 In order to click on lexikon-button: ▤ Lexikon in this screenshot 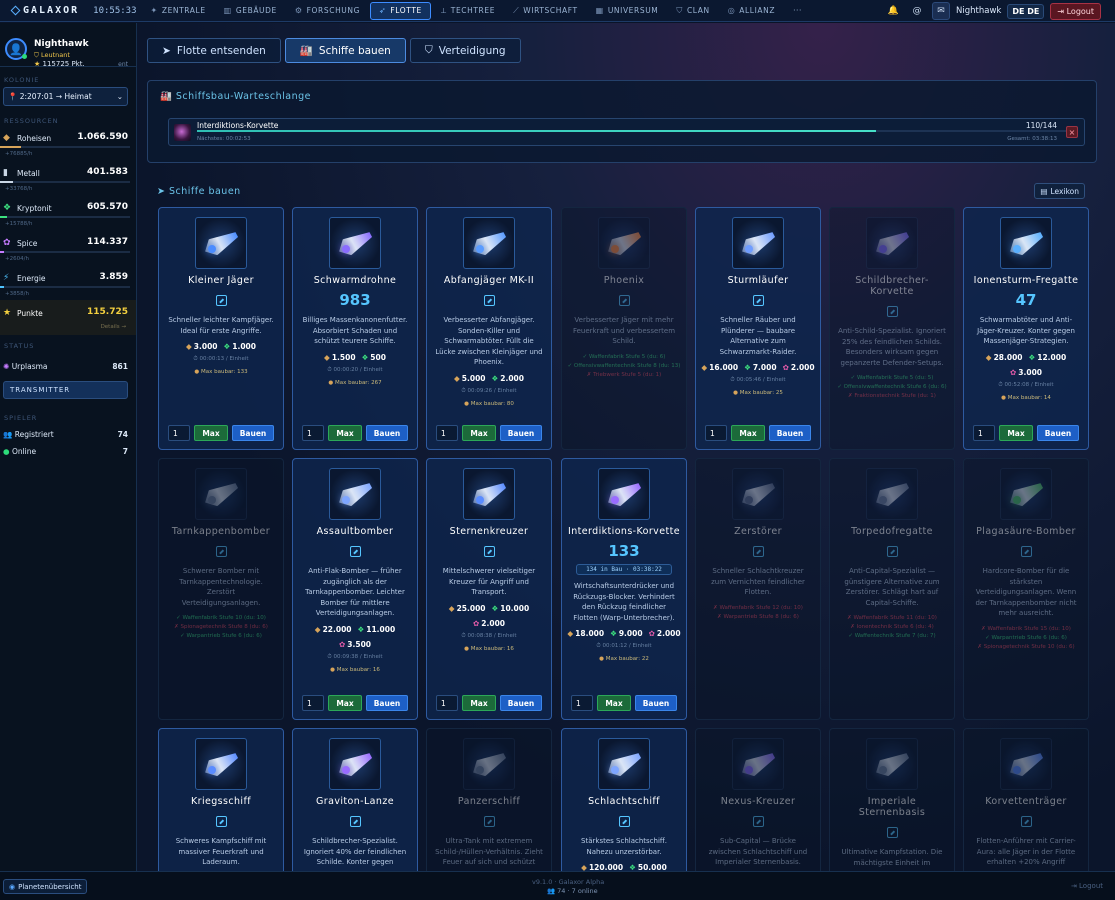, I will do `click(1059, 191)`.